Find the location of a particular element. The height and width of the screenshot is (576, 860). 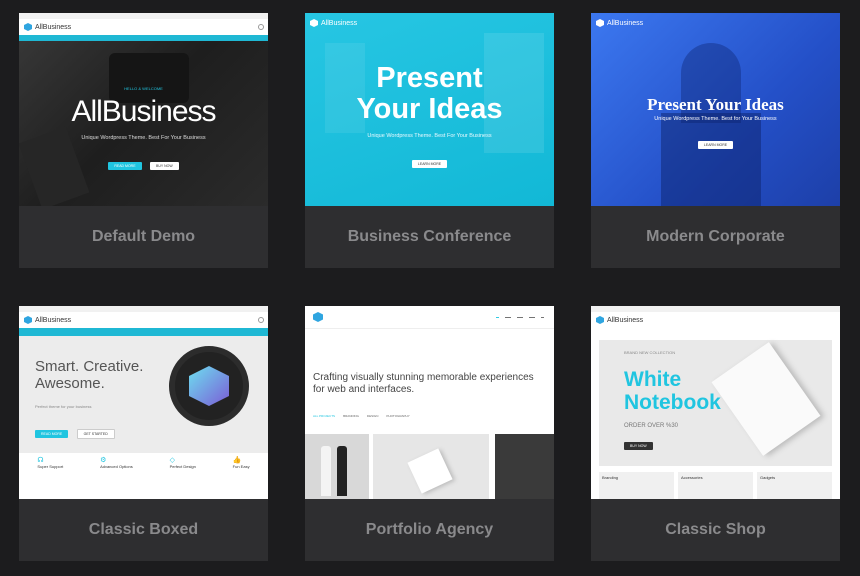

hero-title-line2: Your Ideas is located at coordinates (429, 109).